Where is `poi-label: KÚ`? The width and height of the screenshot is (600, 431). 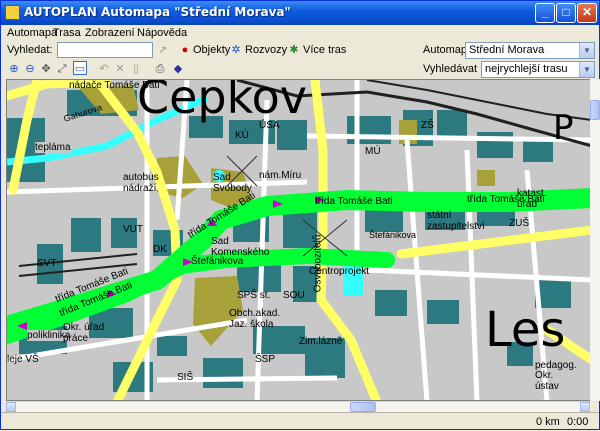
poi-label: KÚ is located at coordinates (242, 135).